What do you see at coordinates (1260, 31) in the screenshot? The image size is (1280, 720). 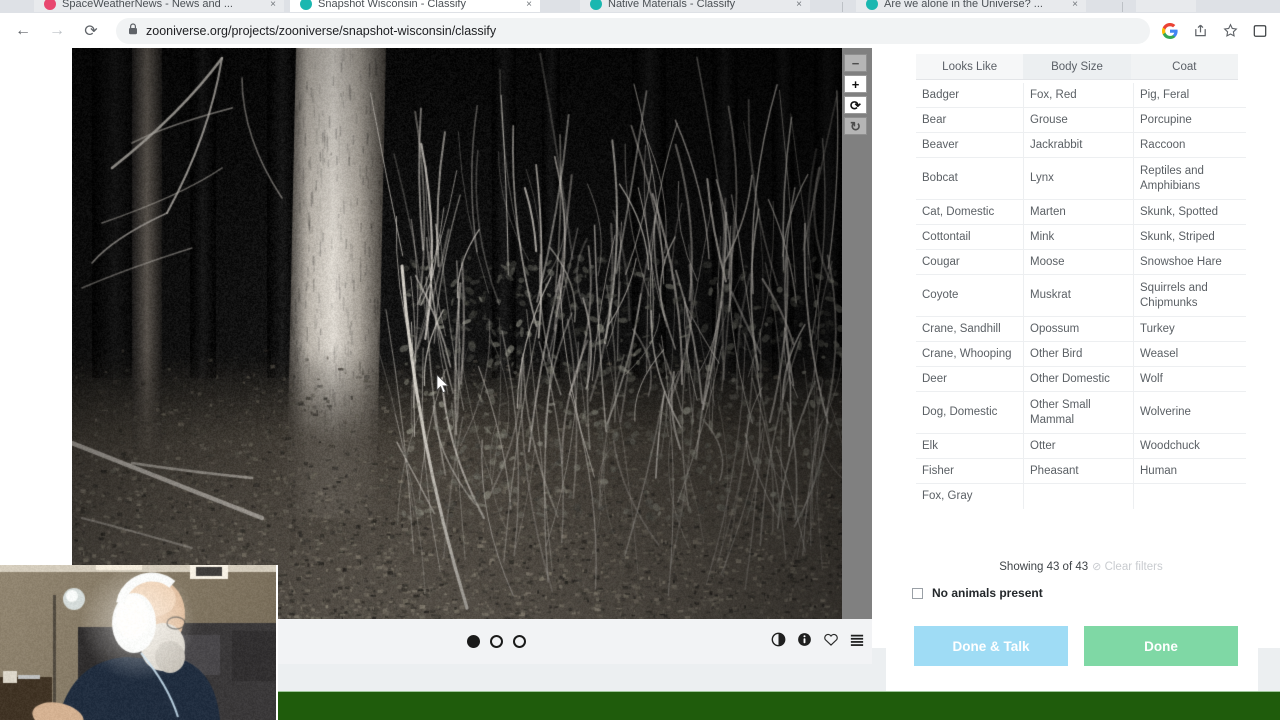 I see `side-panel-icon` at bounding box center [1260, 31].